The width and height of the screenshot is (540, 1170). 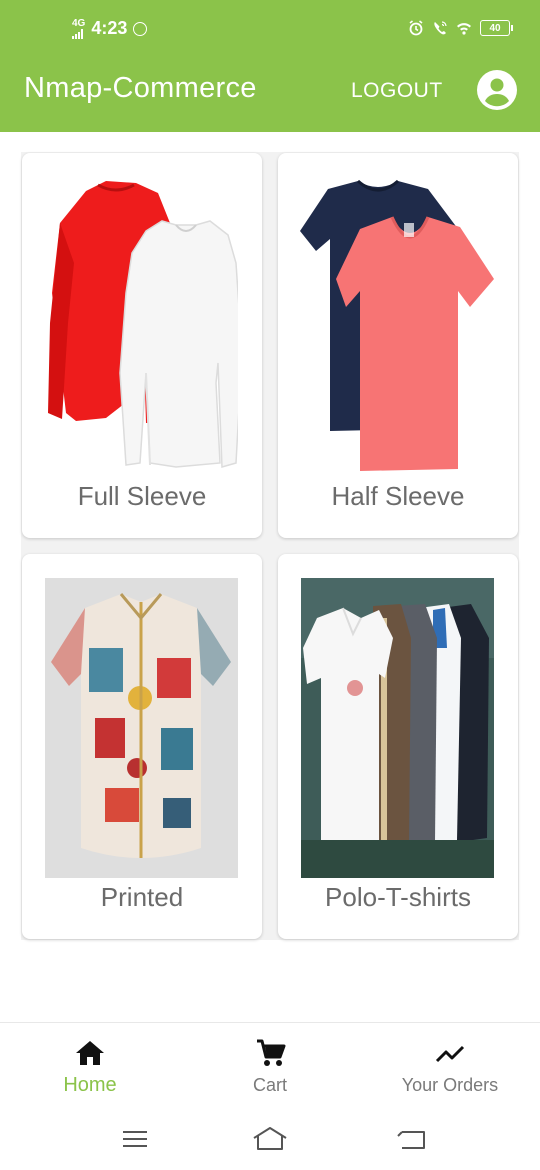 What do you see at coordinates (450, 1085) in the screenshot?
I see `nav-label-your-orders: Your Orders` at bounding box center [450, 1085].